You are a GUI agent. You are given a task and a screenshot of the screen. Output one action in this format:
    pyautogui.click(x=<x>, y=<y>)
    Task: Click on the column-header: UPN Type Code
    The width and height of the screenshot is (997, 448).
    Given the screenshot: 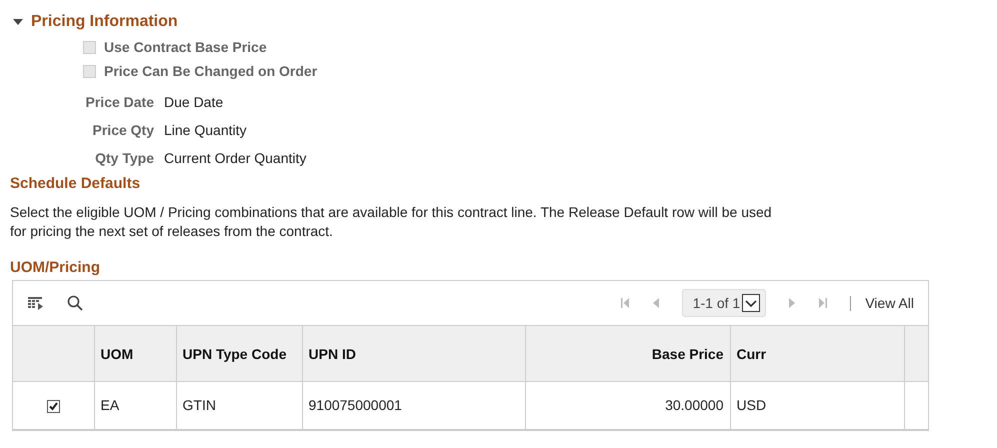 What is the action you would take?
    pyautogui.click(x=234, y=354)
    